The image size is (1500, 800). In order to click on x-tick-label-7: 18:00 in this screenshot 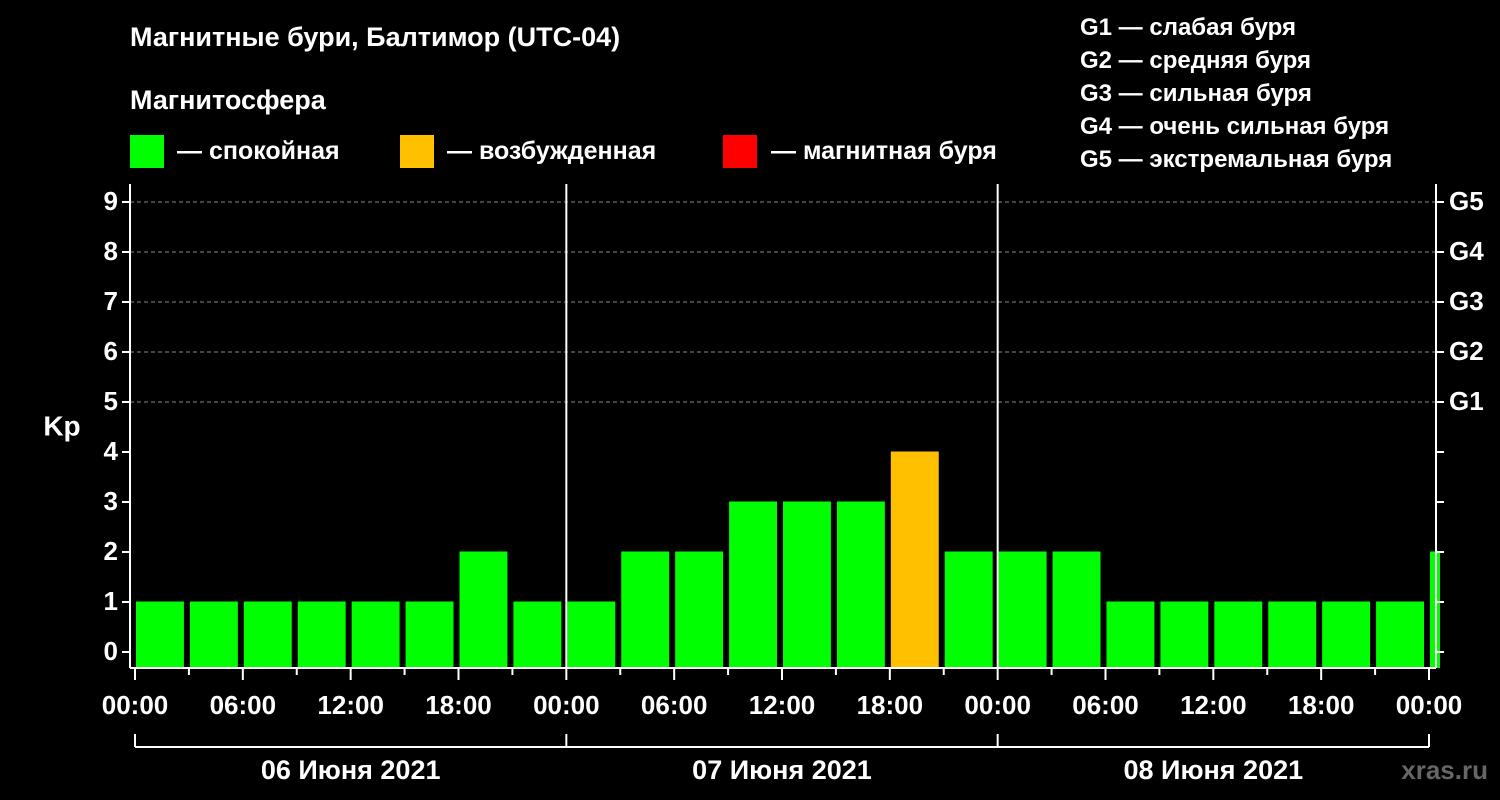, I will do `click(890, 705)`.